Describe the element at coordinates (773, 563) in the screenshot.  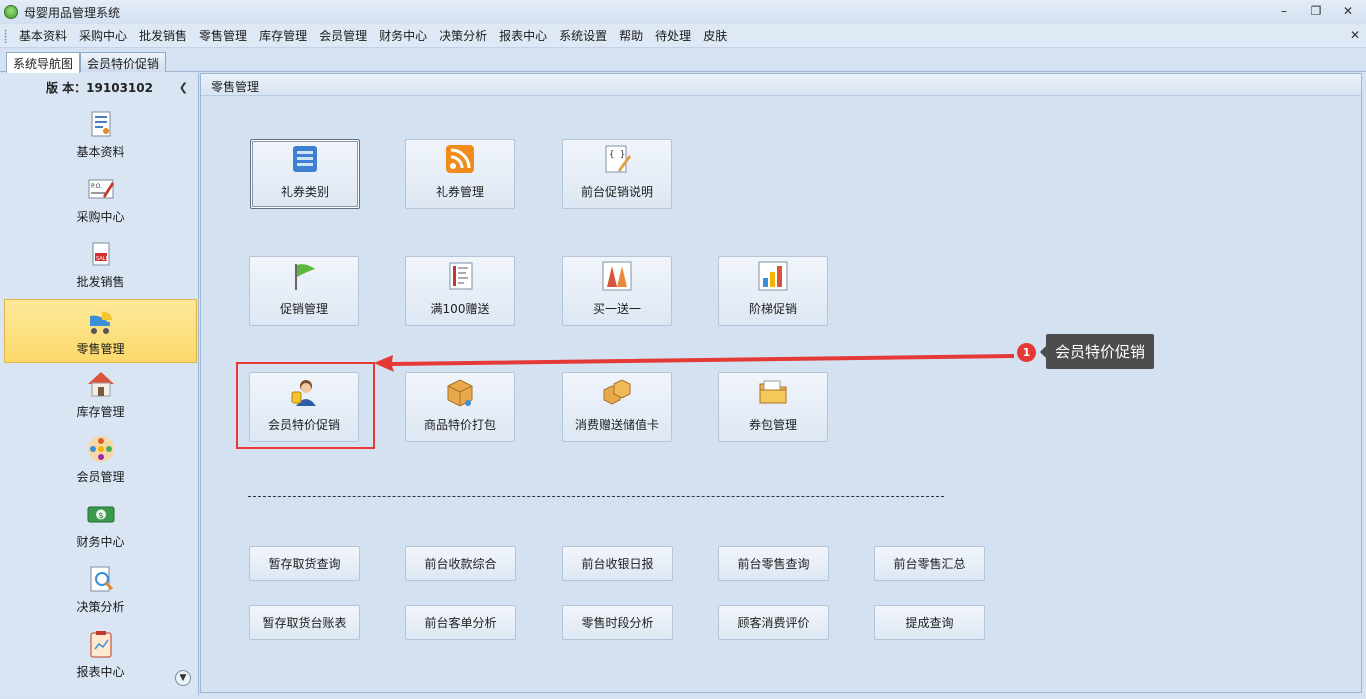
I see `front-retail-query-button: 前台零售查询` at that location.